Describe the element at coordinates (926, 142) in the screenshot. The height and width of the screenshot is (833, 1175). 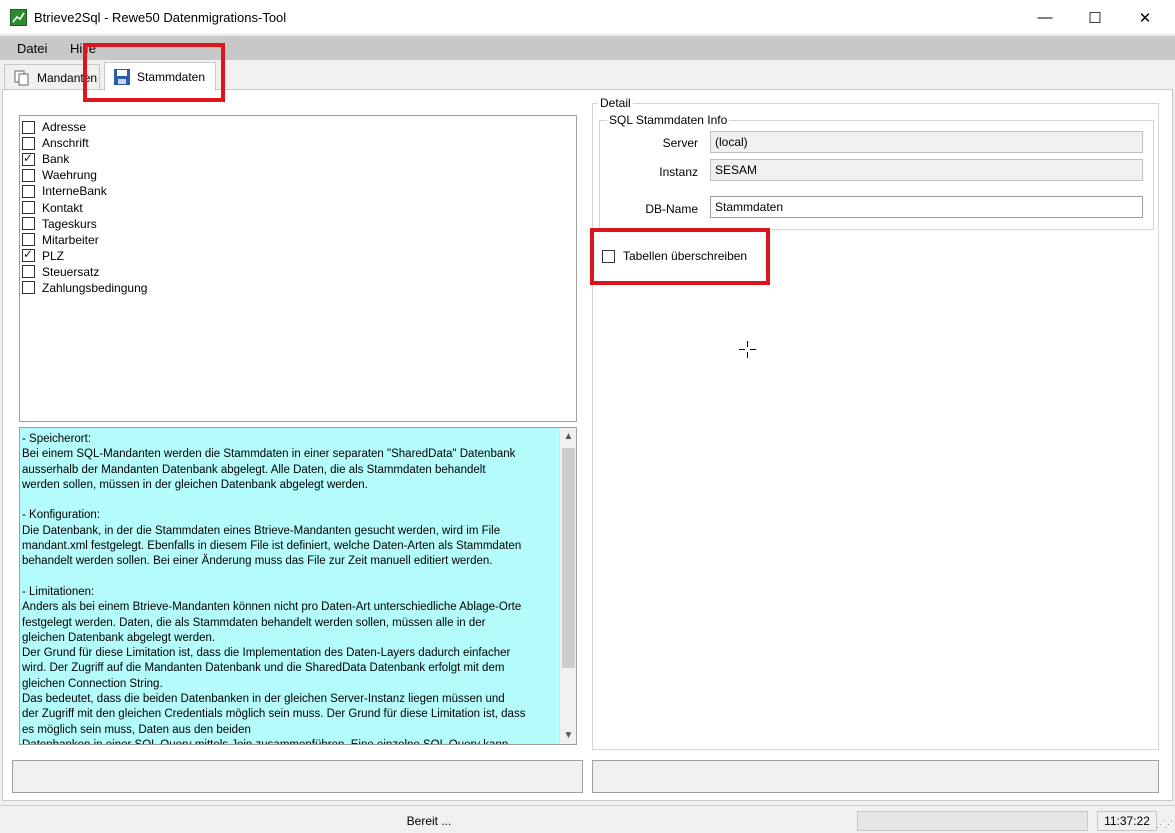
I see `server-field: (local)` at that location.